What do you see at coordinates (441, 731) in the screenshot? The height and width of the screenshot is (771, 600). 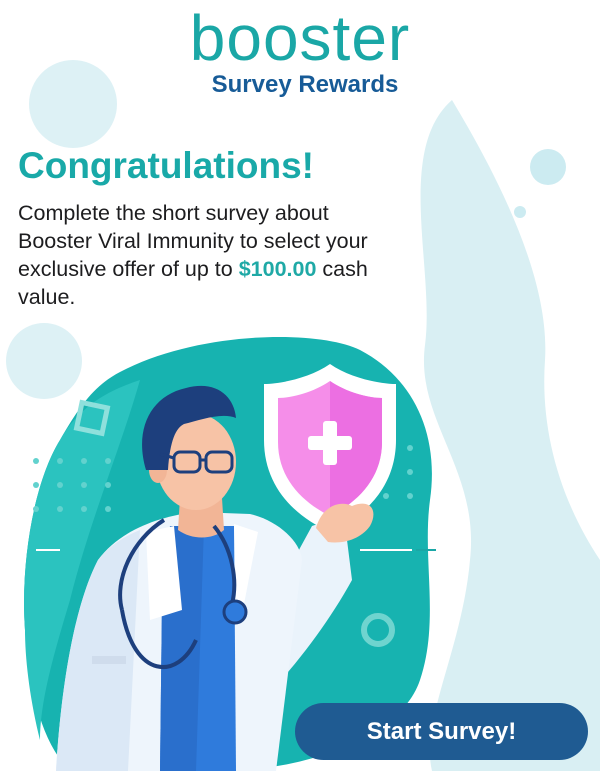 I see `start-survey-button: Start Survey!` at bounding box center [441, 731].